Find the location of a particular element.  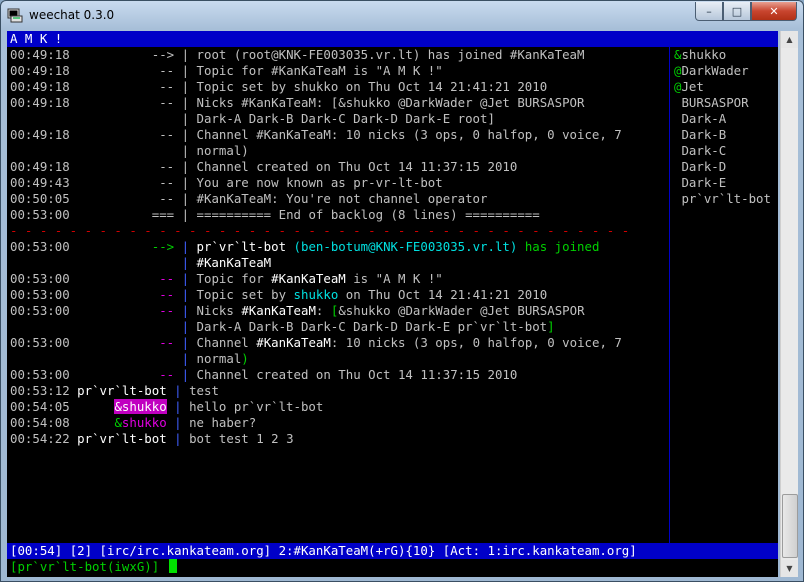

nicklist-item: &shukko is located at coordinates (700, 55).